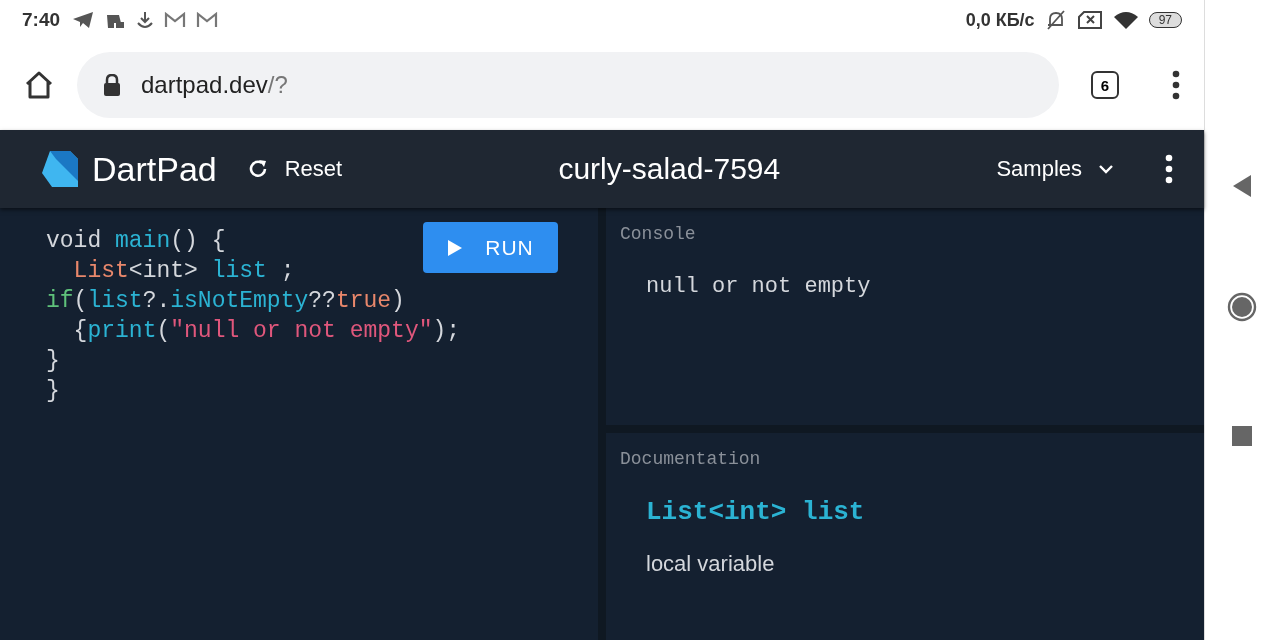  What do you see at coordinates (758, 286) in the screenshot?
I see `console-output: null or not empty` at bounding box center [758, 286].